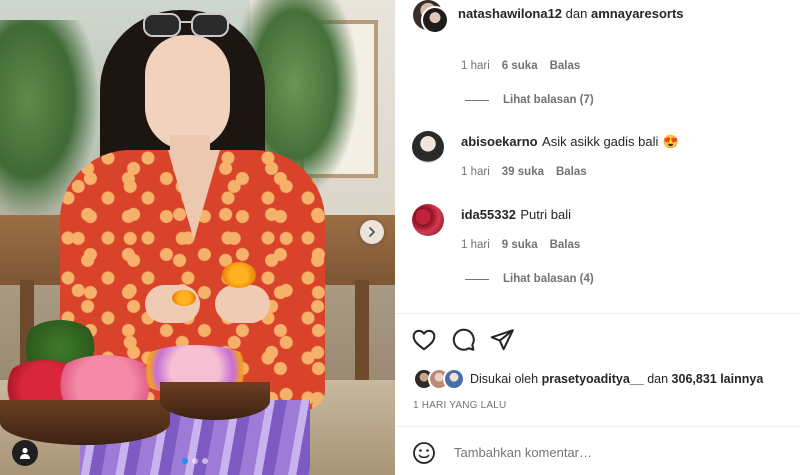  I want to click on chevron-right-icon, so click(372, 232).